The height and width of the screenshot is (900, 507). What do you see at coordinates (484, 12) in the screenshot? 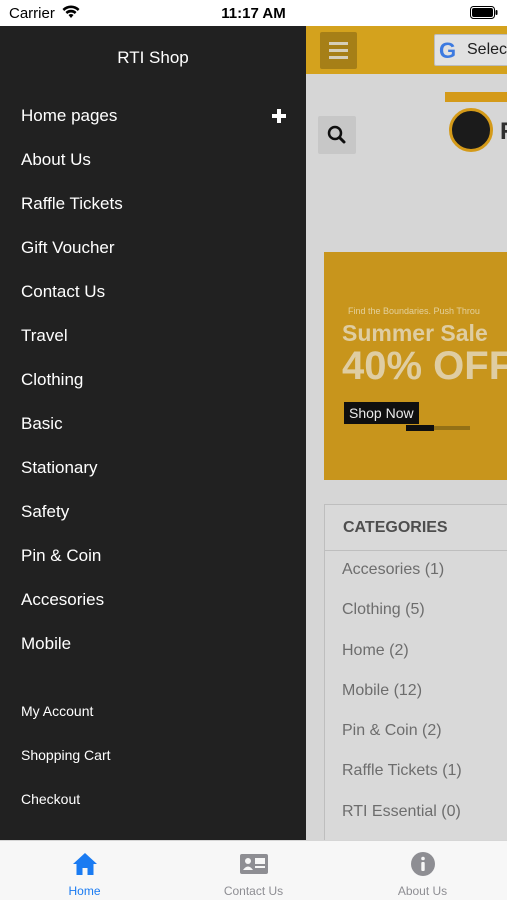
I see `battery-icon` at bounding box center [484, 12].